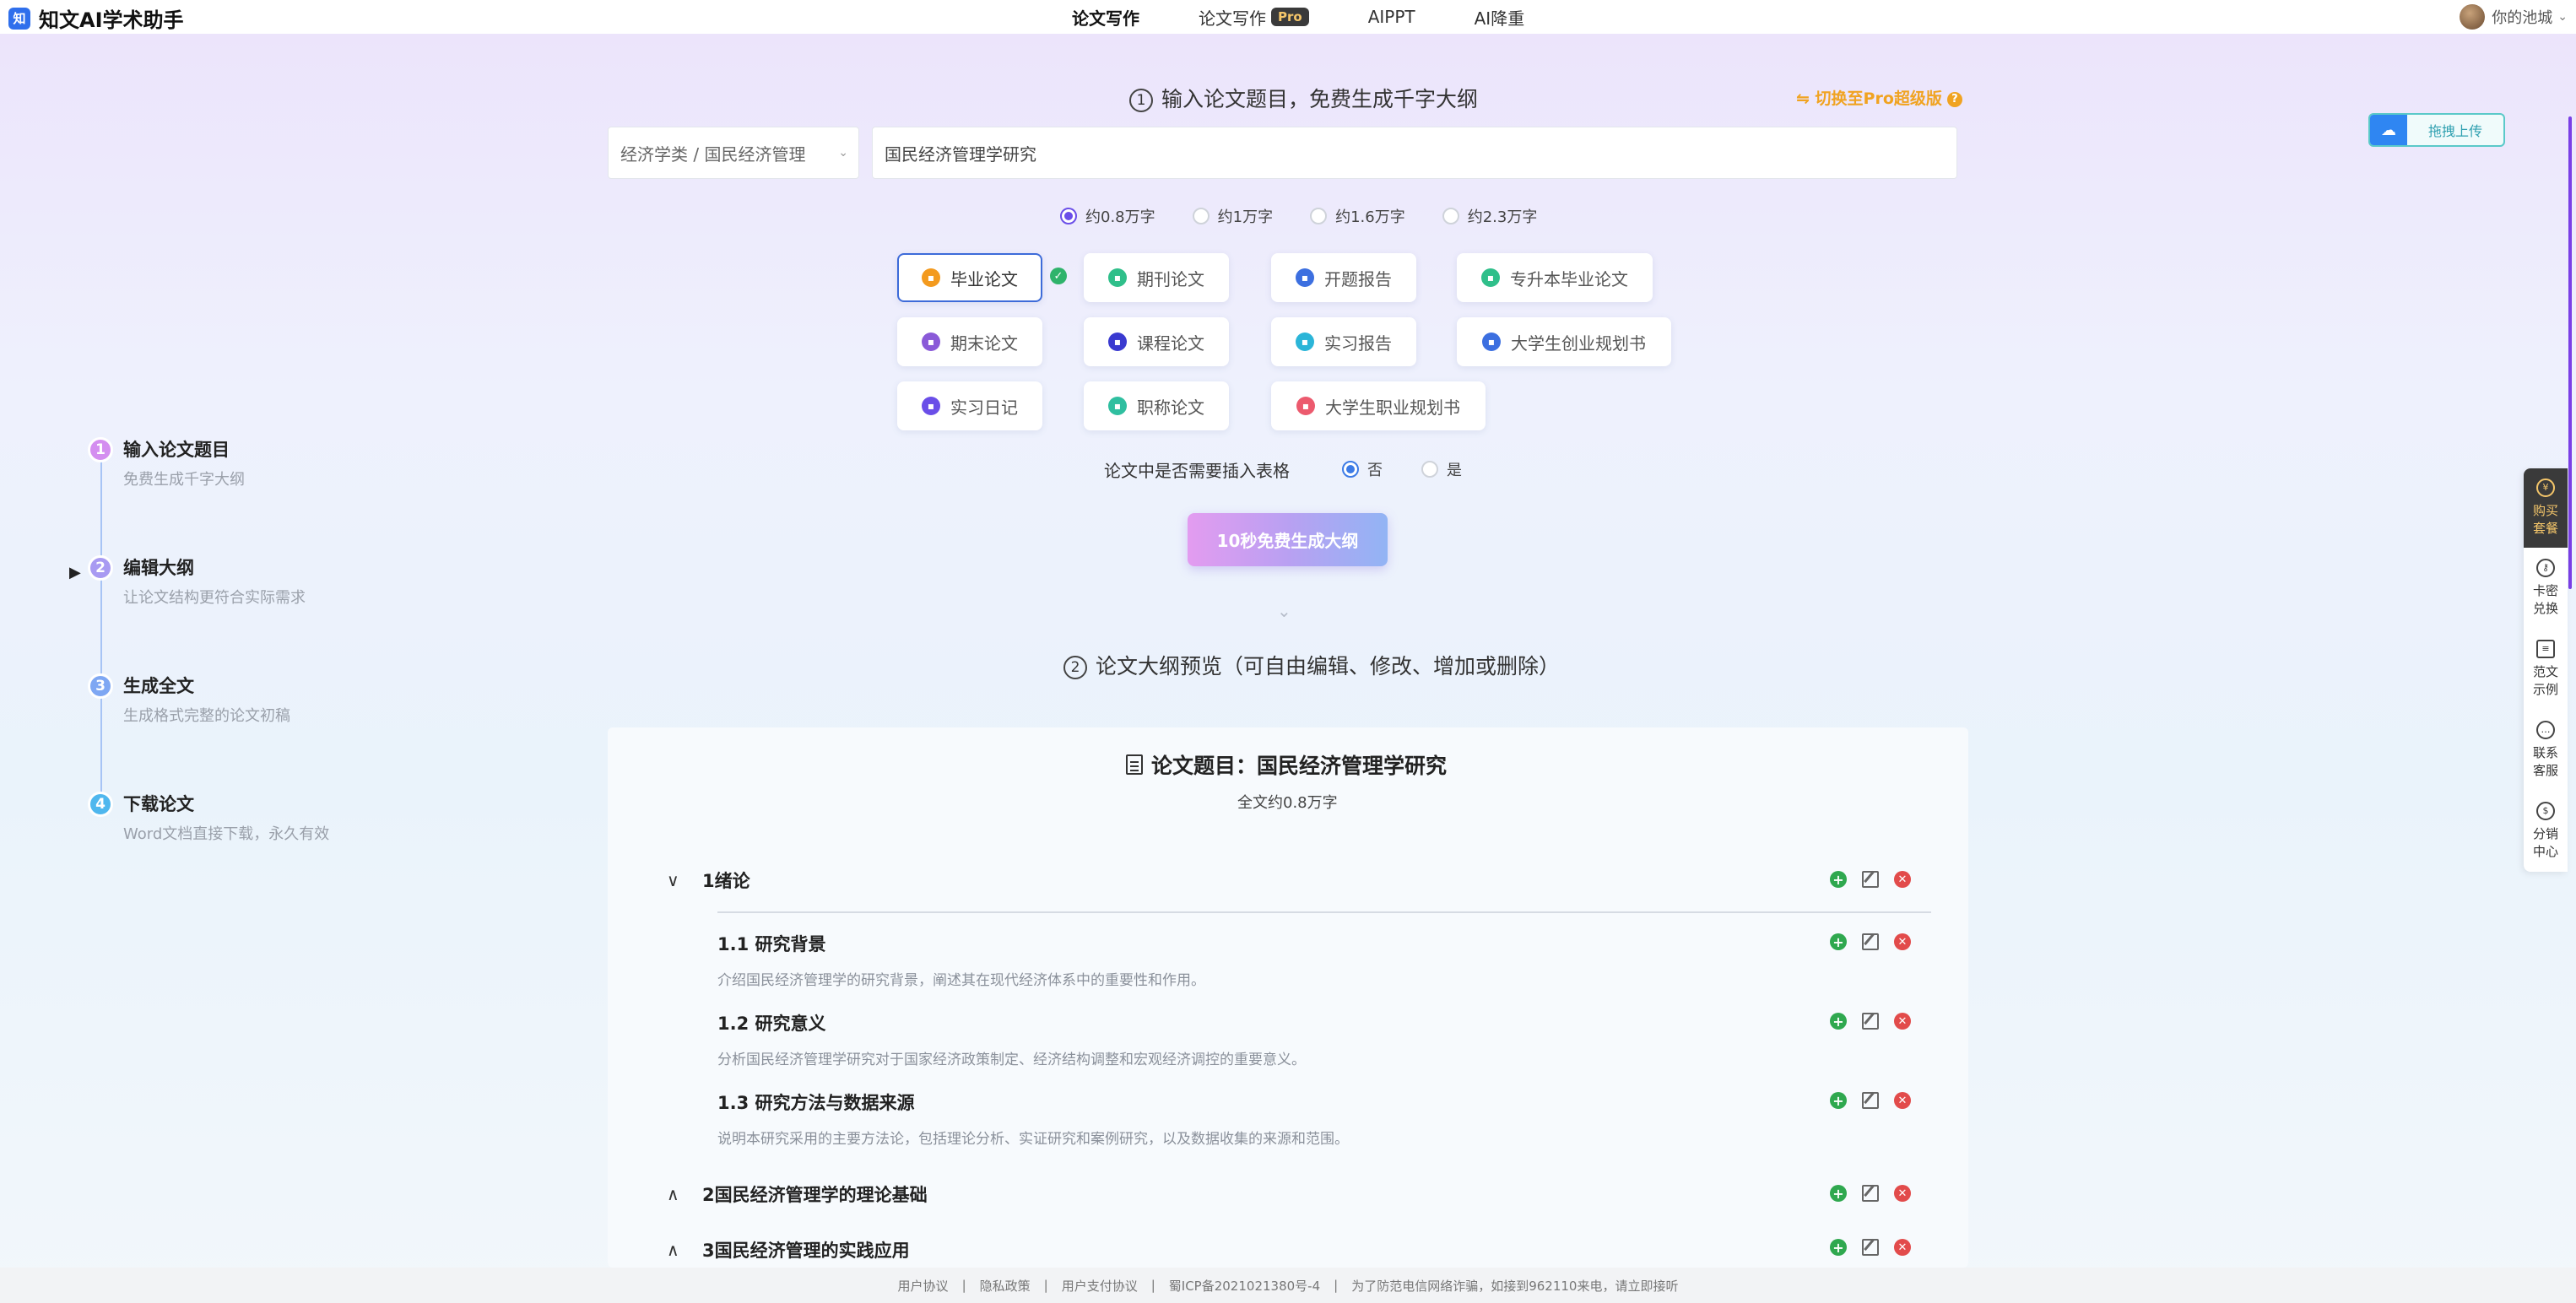 This screenshot has width=2576, height=1303. What do you see at coordinates (771, 944) in the screenshot?
I see `section-title: 1.1 研究背景` at bounding box center [771, 944].